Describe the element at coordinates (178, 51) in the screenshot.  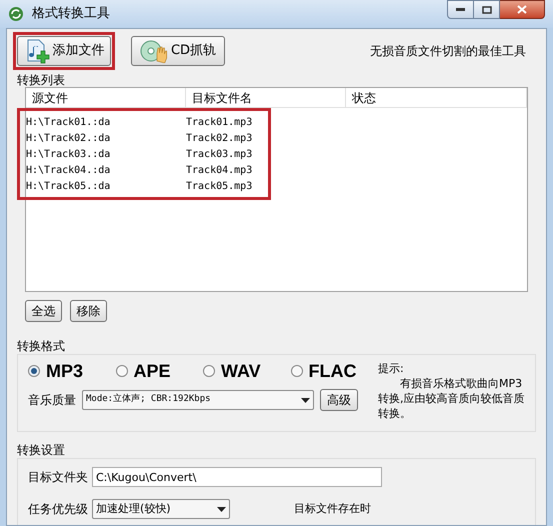
I see `cd-rip-button: CD抓轨` at that location.